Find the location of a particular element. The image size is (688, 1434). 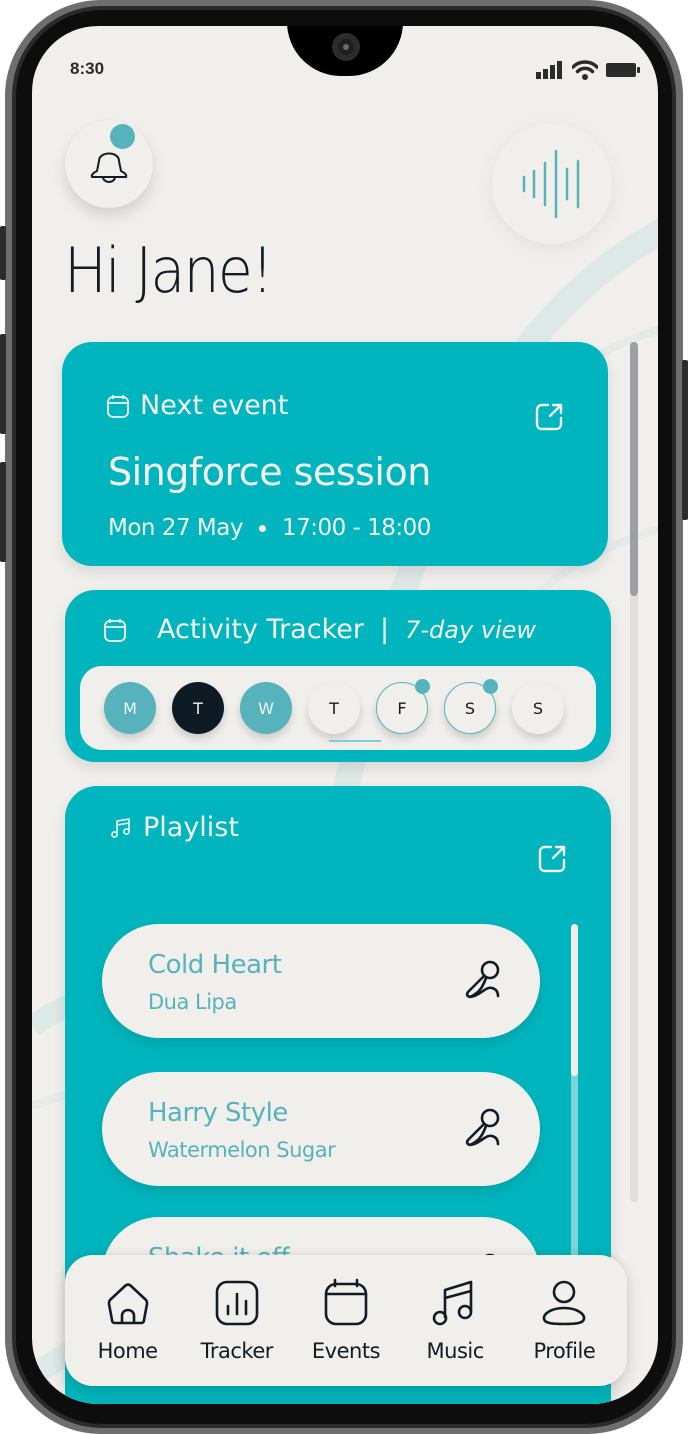

day-wednesday: W is located at coordinates (266, 708).